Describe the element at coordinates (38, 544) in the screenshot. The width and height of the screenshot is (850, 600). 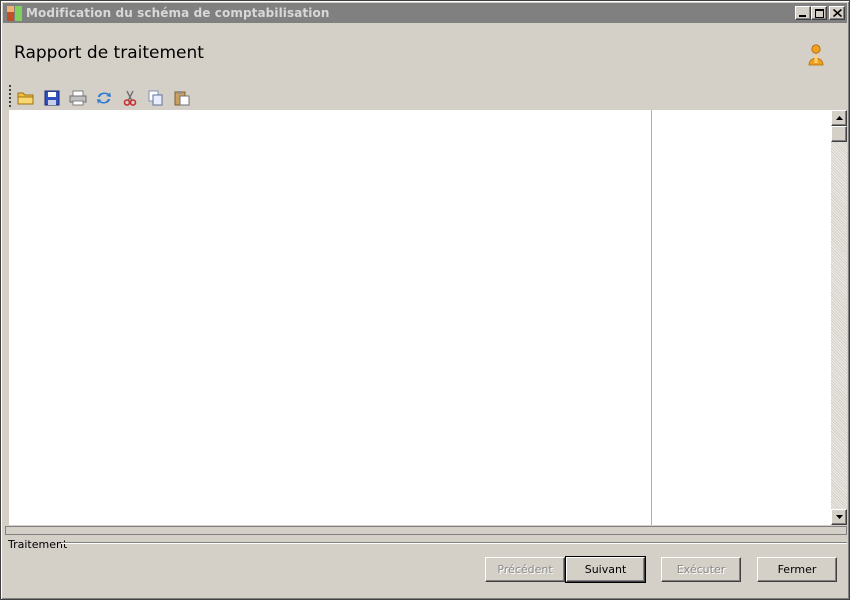
I see `group-label: Traitement` at that location.